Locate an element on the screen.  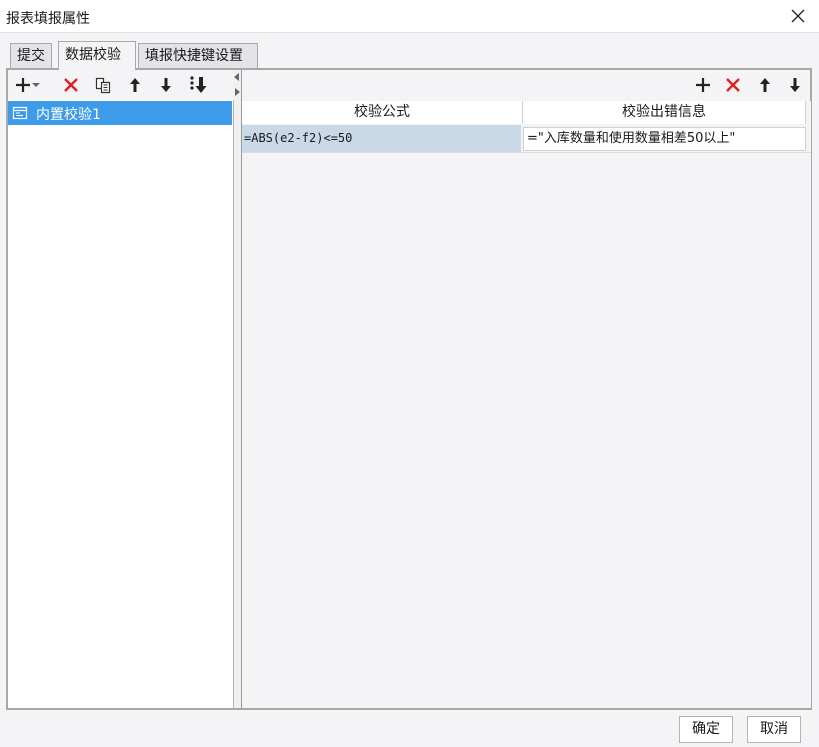
tab-data-validation: 数据校验 is located at coordinates (97, 55).